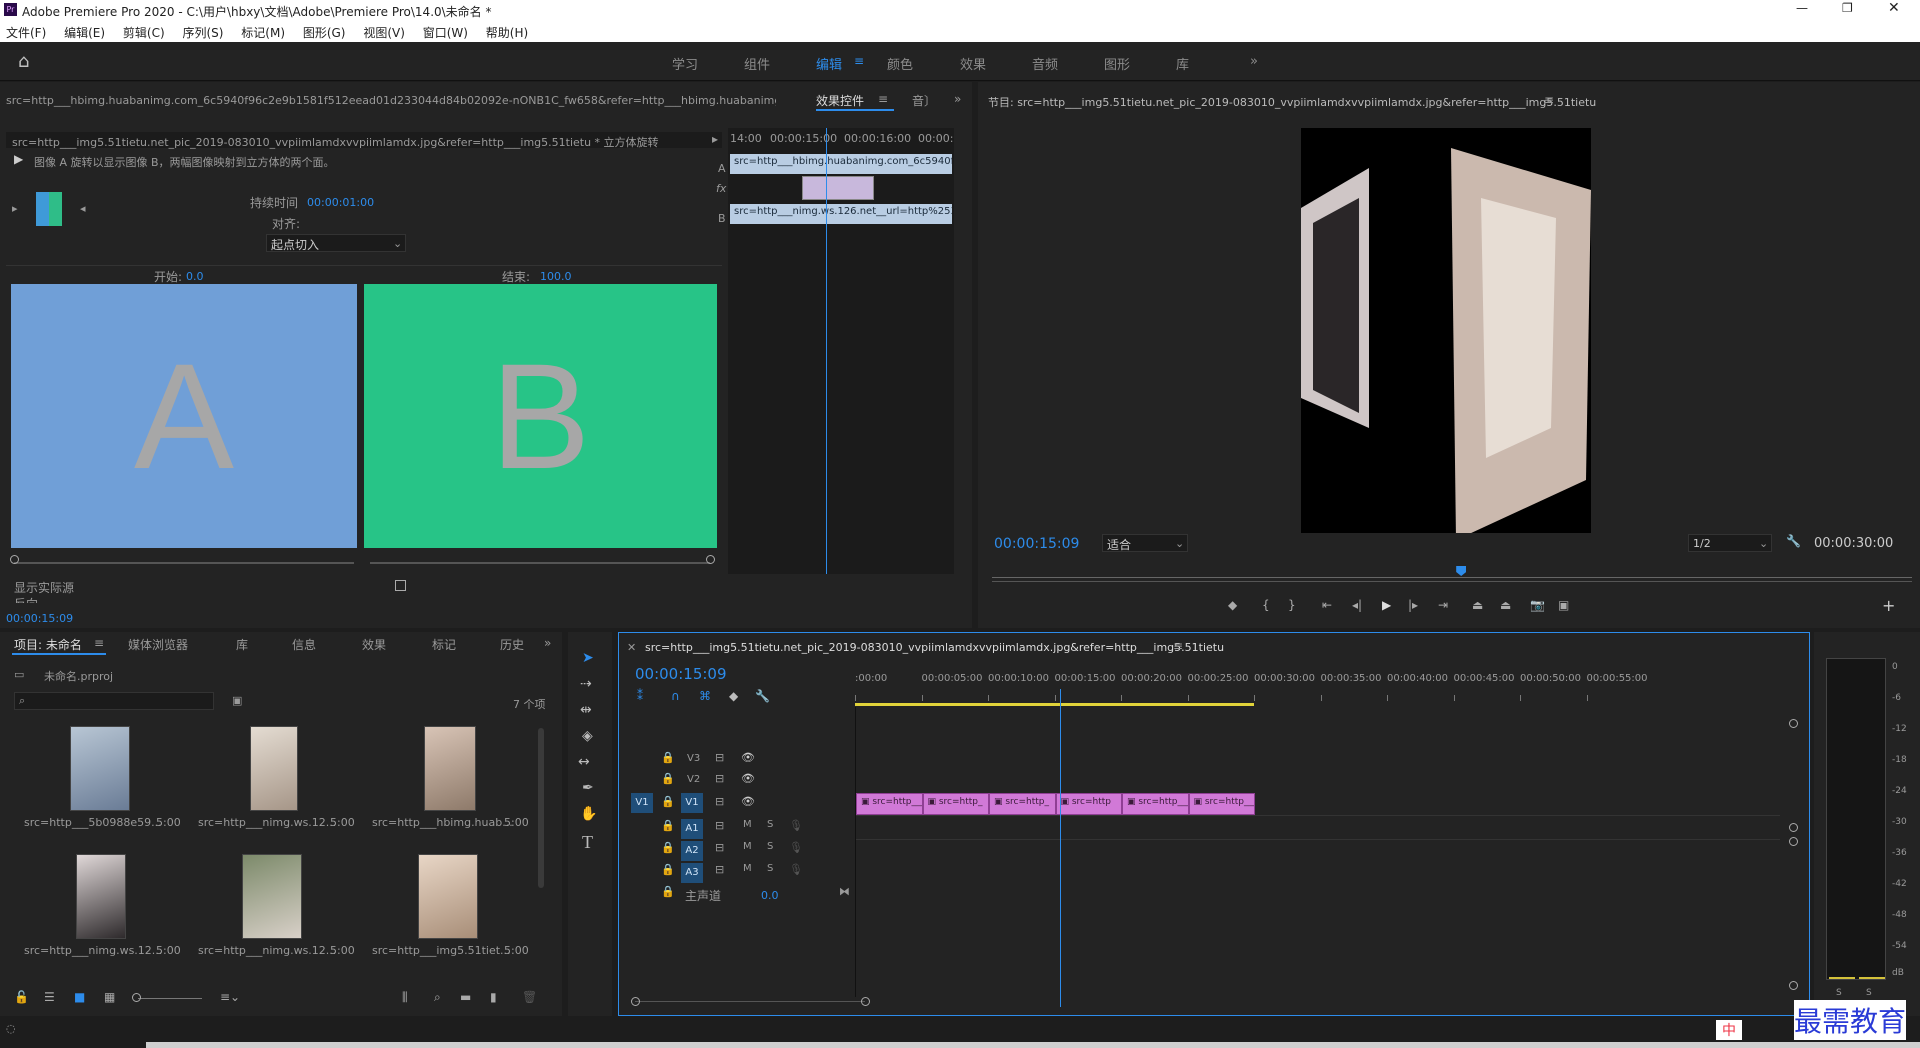  I want to click on play-icon: ▶, so click(1386, 605).